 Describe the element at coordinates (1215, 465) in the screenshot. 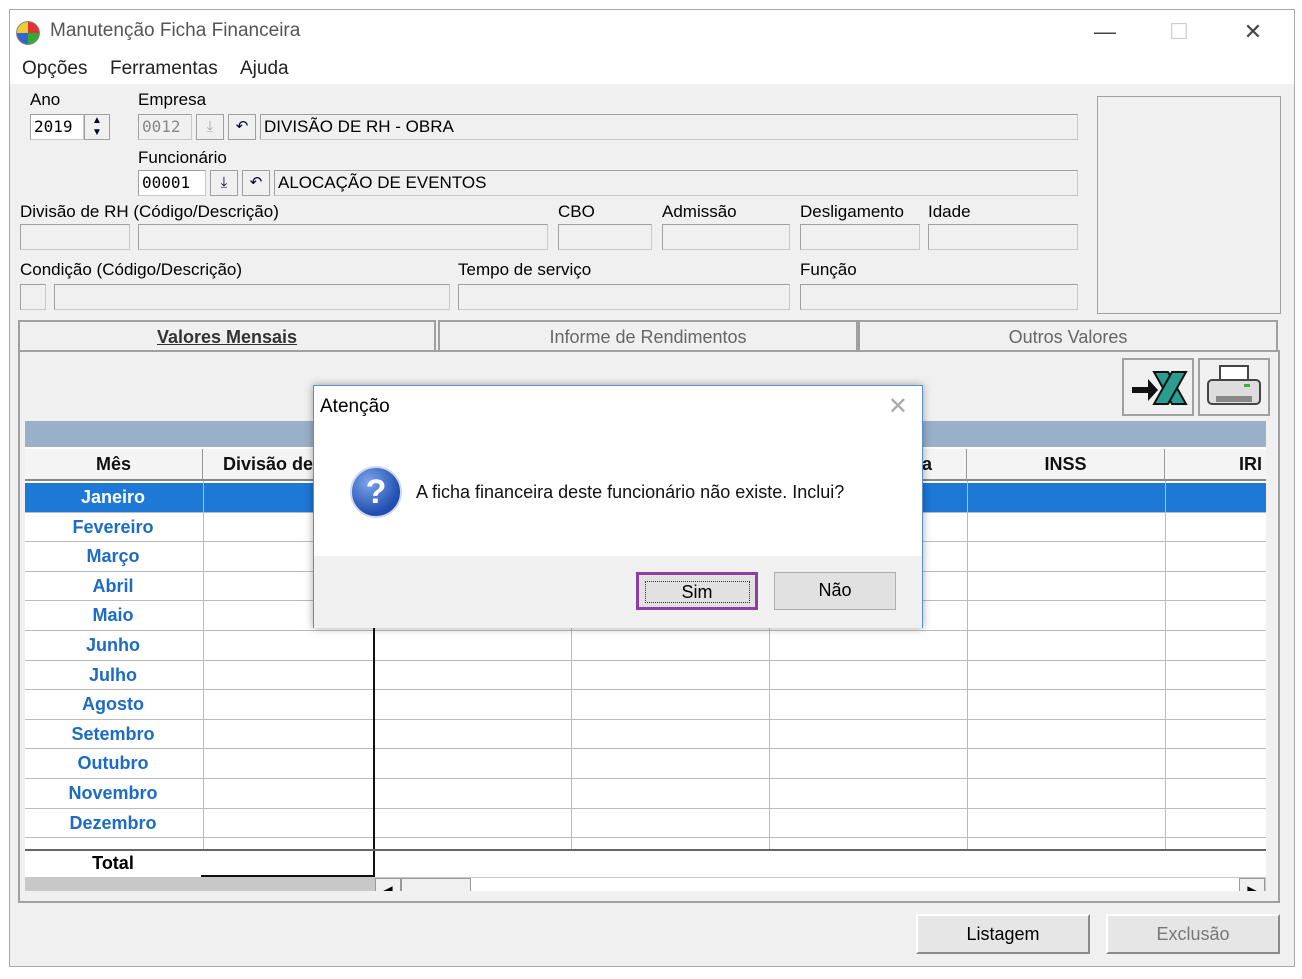

I see `col-header-irrf: IRI` at that location.